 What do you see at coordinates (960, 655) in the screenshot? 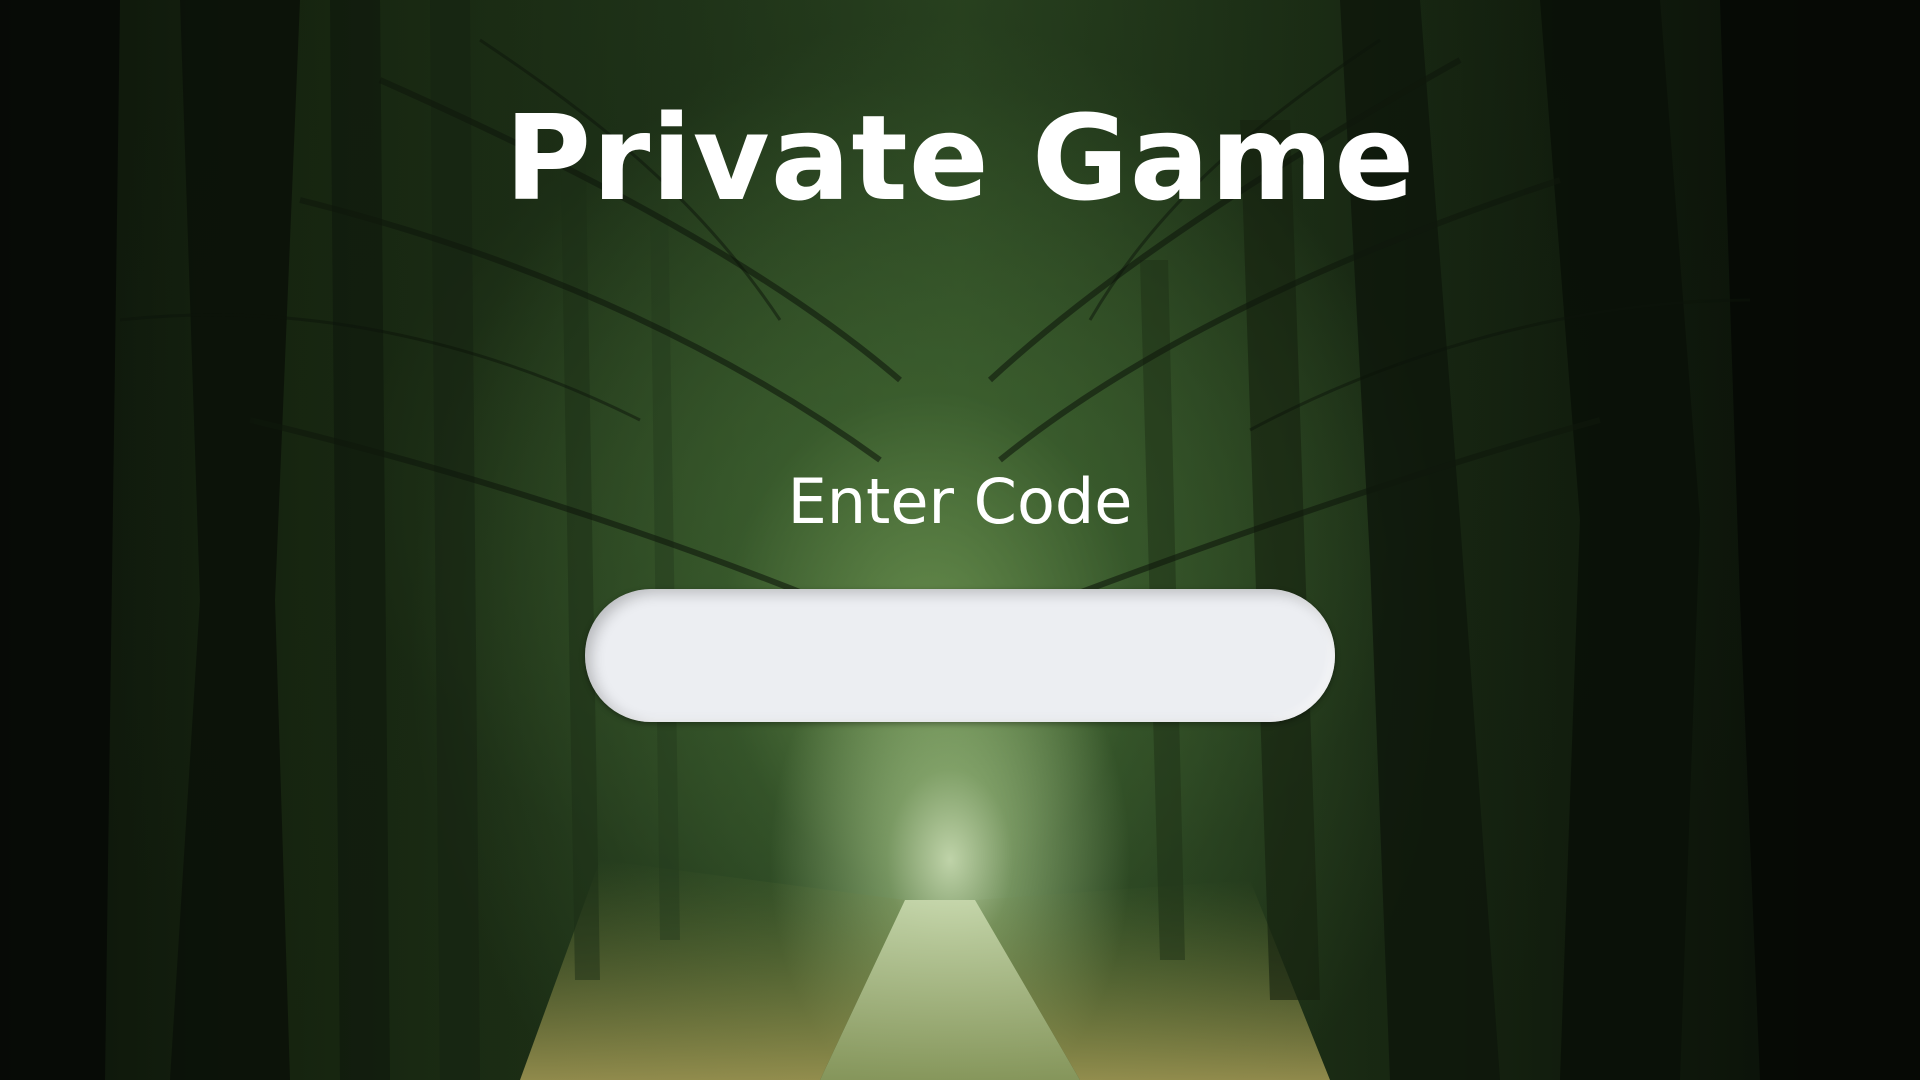
I see `code-input` at bounding box center [960, 655].